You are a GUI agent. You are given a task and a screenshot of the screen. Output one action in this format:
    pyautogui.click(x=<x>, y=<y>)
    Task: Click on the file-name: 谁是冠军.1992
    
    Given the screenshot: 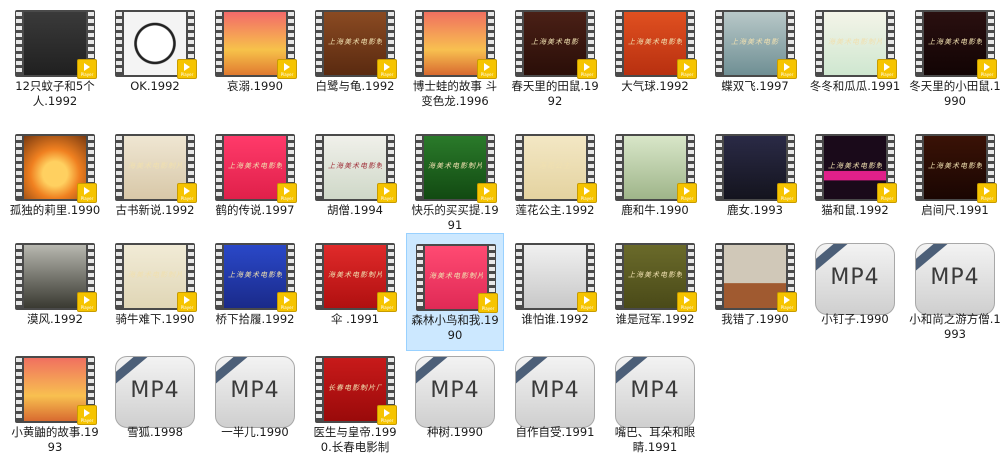 What is the action you would take?
    pyautogui.click(x=655, y=319)
    